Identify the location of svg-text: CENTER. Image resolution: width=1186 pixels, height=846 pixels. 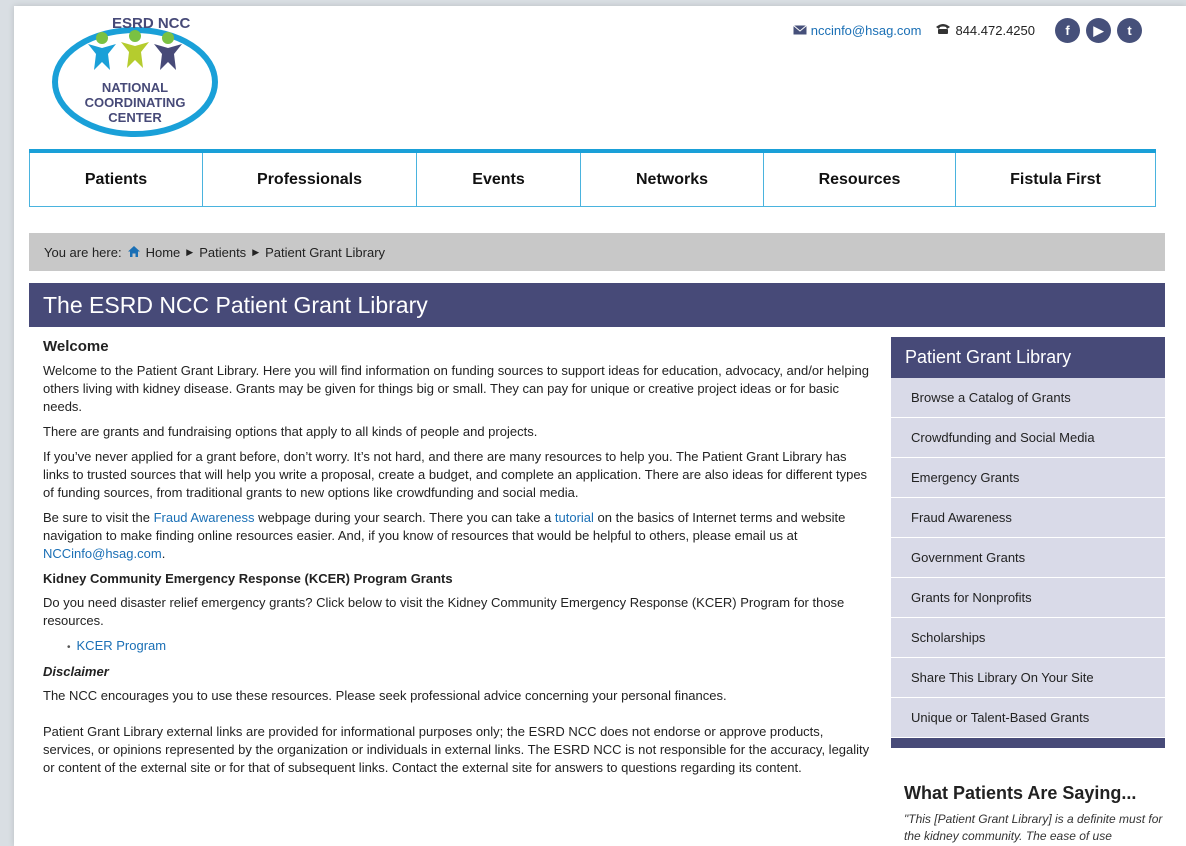
(135, 117).